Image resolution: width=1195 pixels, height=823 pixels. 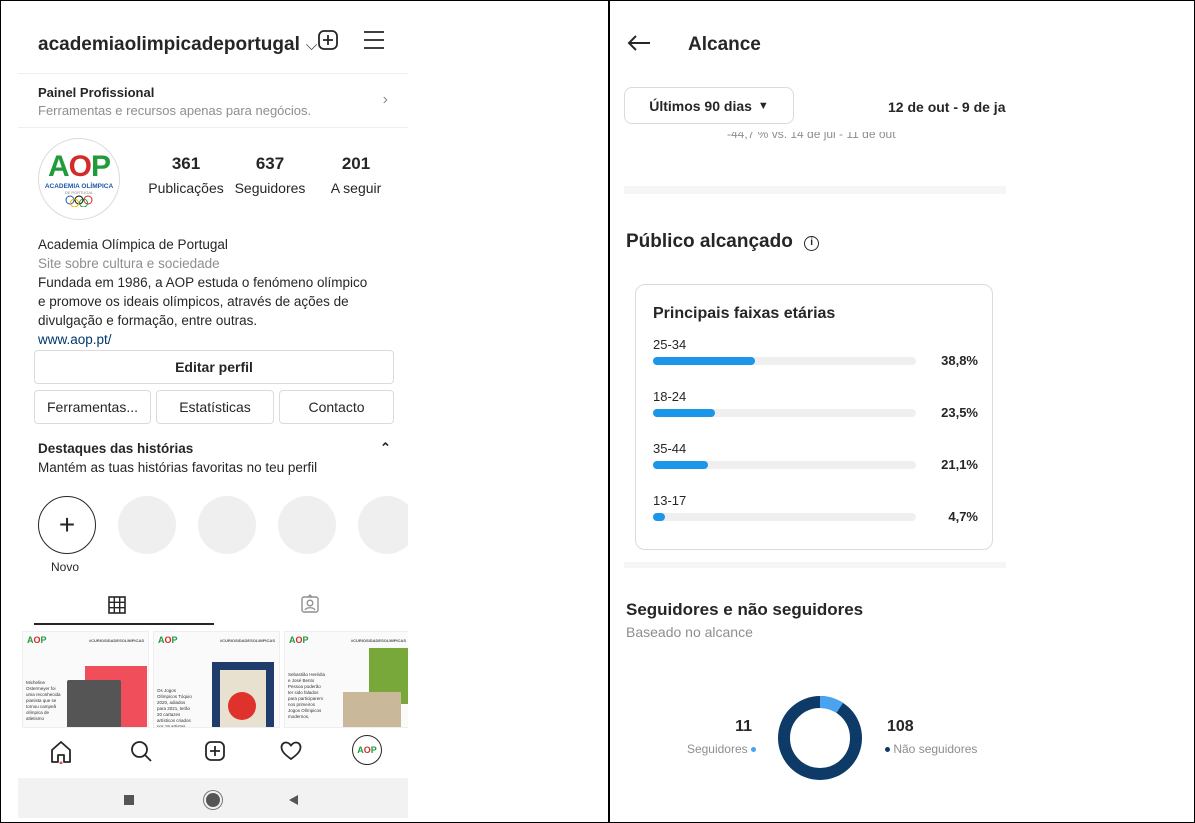 What do you see at coordinates (116, 448) in the screenshot?
I see `highlights-title: Destaques das histórias` at bounding box center [116, 448].